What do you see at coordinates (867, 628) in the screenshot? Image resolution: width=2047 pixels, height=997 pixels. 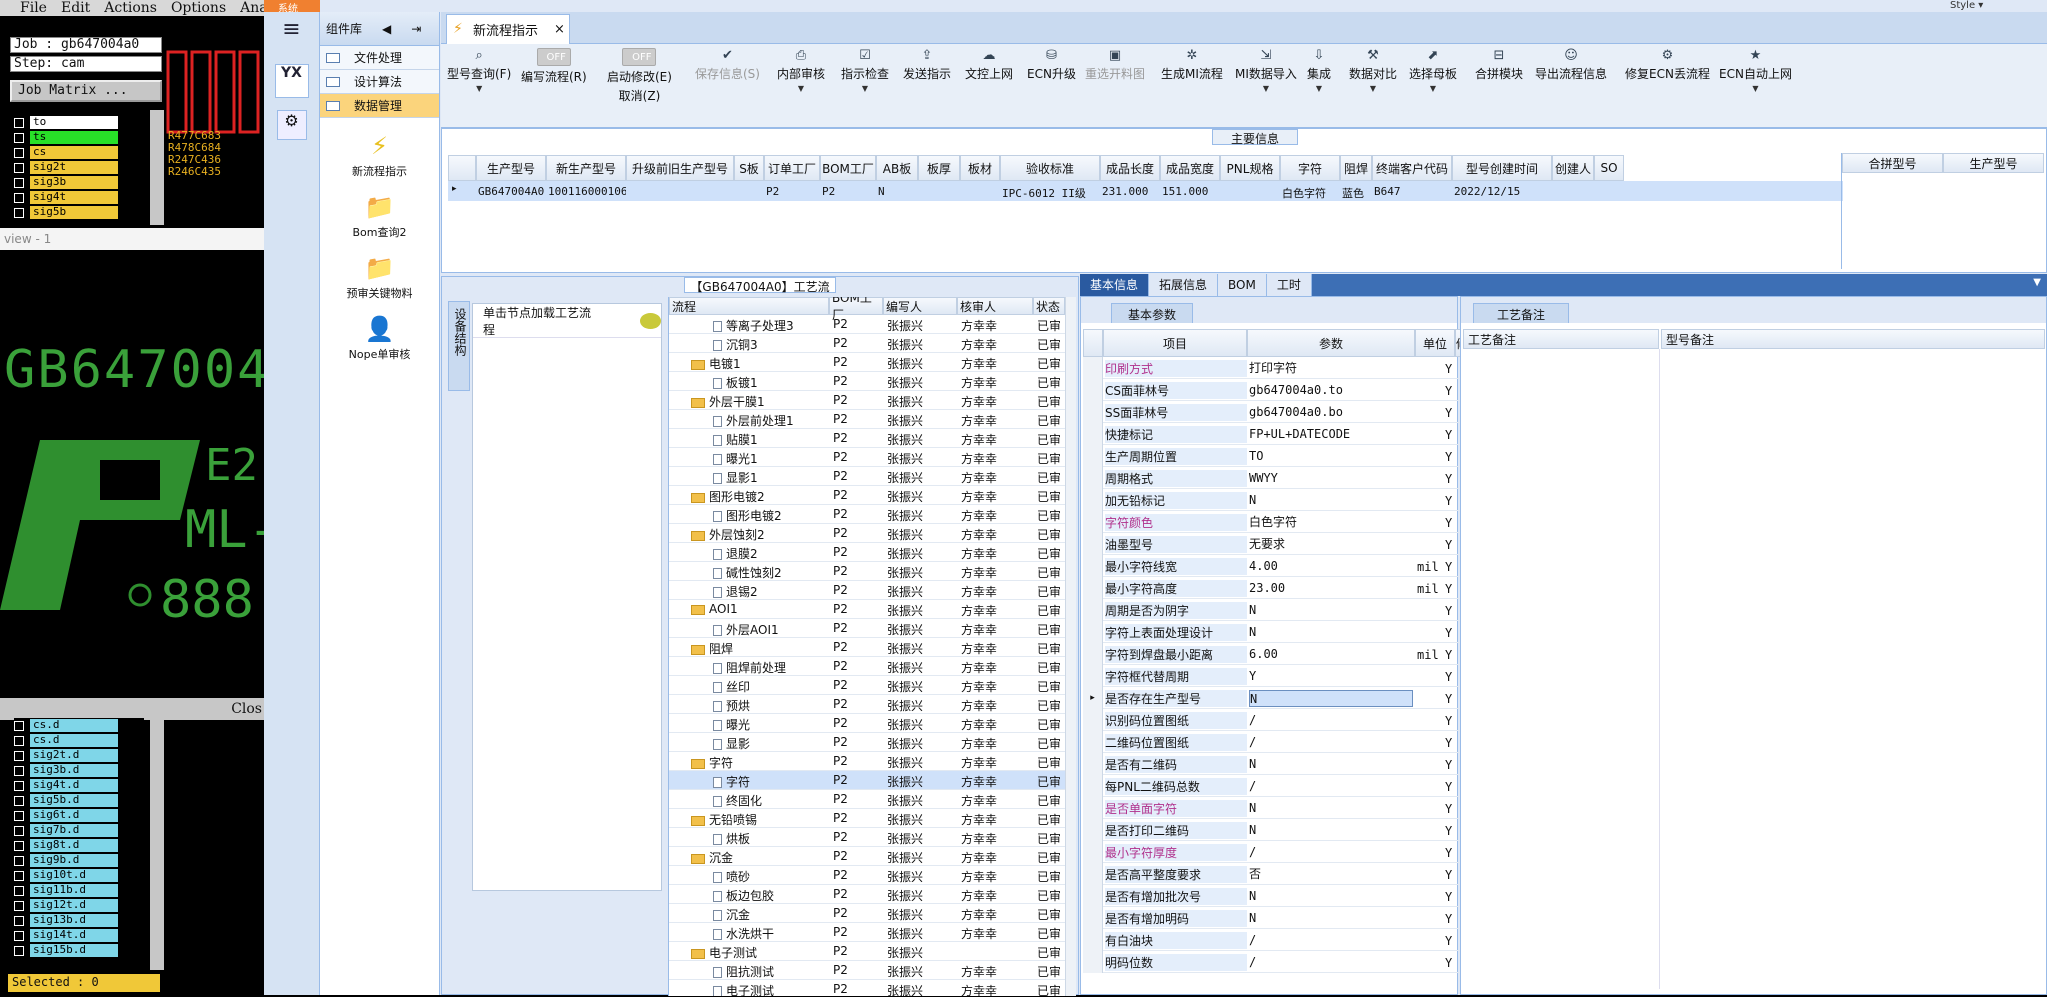 I see `process-row: 外层AOI1 P2 张振兴 方幸幸 已审` at bounding box center [867, 628].